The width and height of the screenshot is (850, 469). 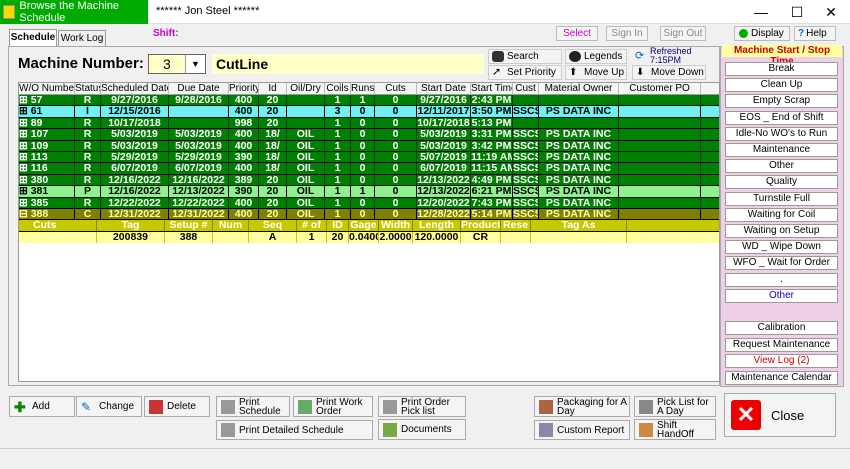 I want to click on status-button: ., so click(x=781, y=279).